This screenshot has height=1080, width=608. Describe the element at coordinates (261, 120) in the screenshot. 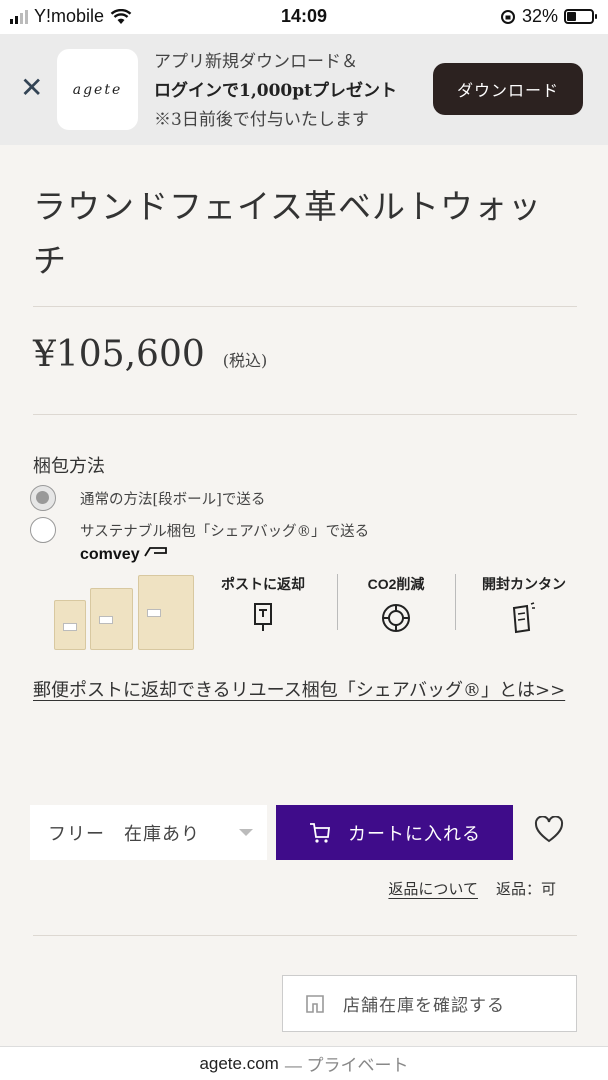

I see `banner-line-3: ※3日前後で付与いたします` at that location.